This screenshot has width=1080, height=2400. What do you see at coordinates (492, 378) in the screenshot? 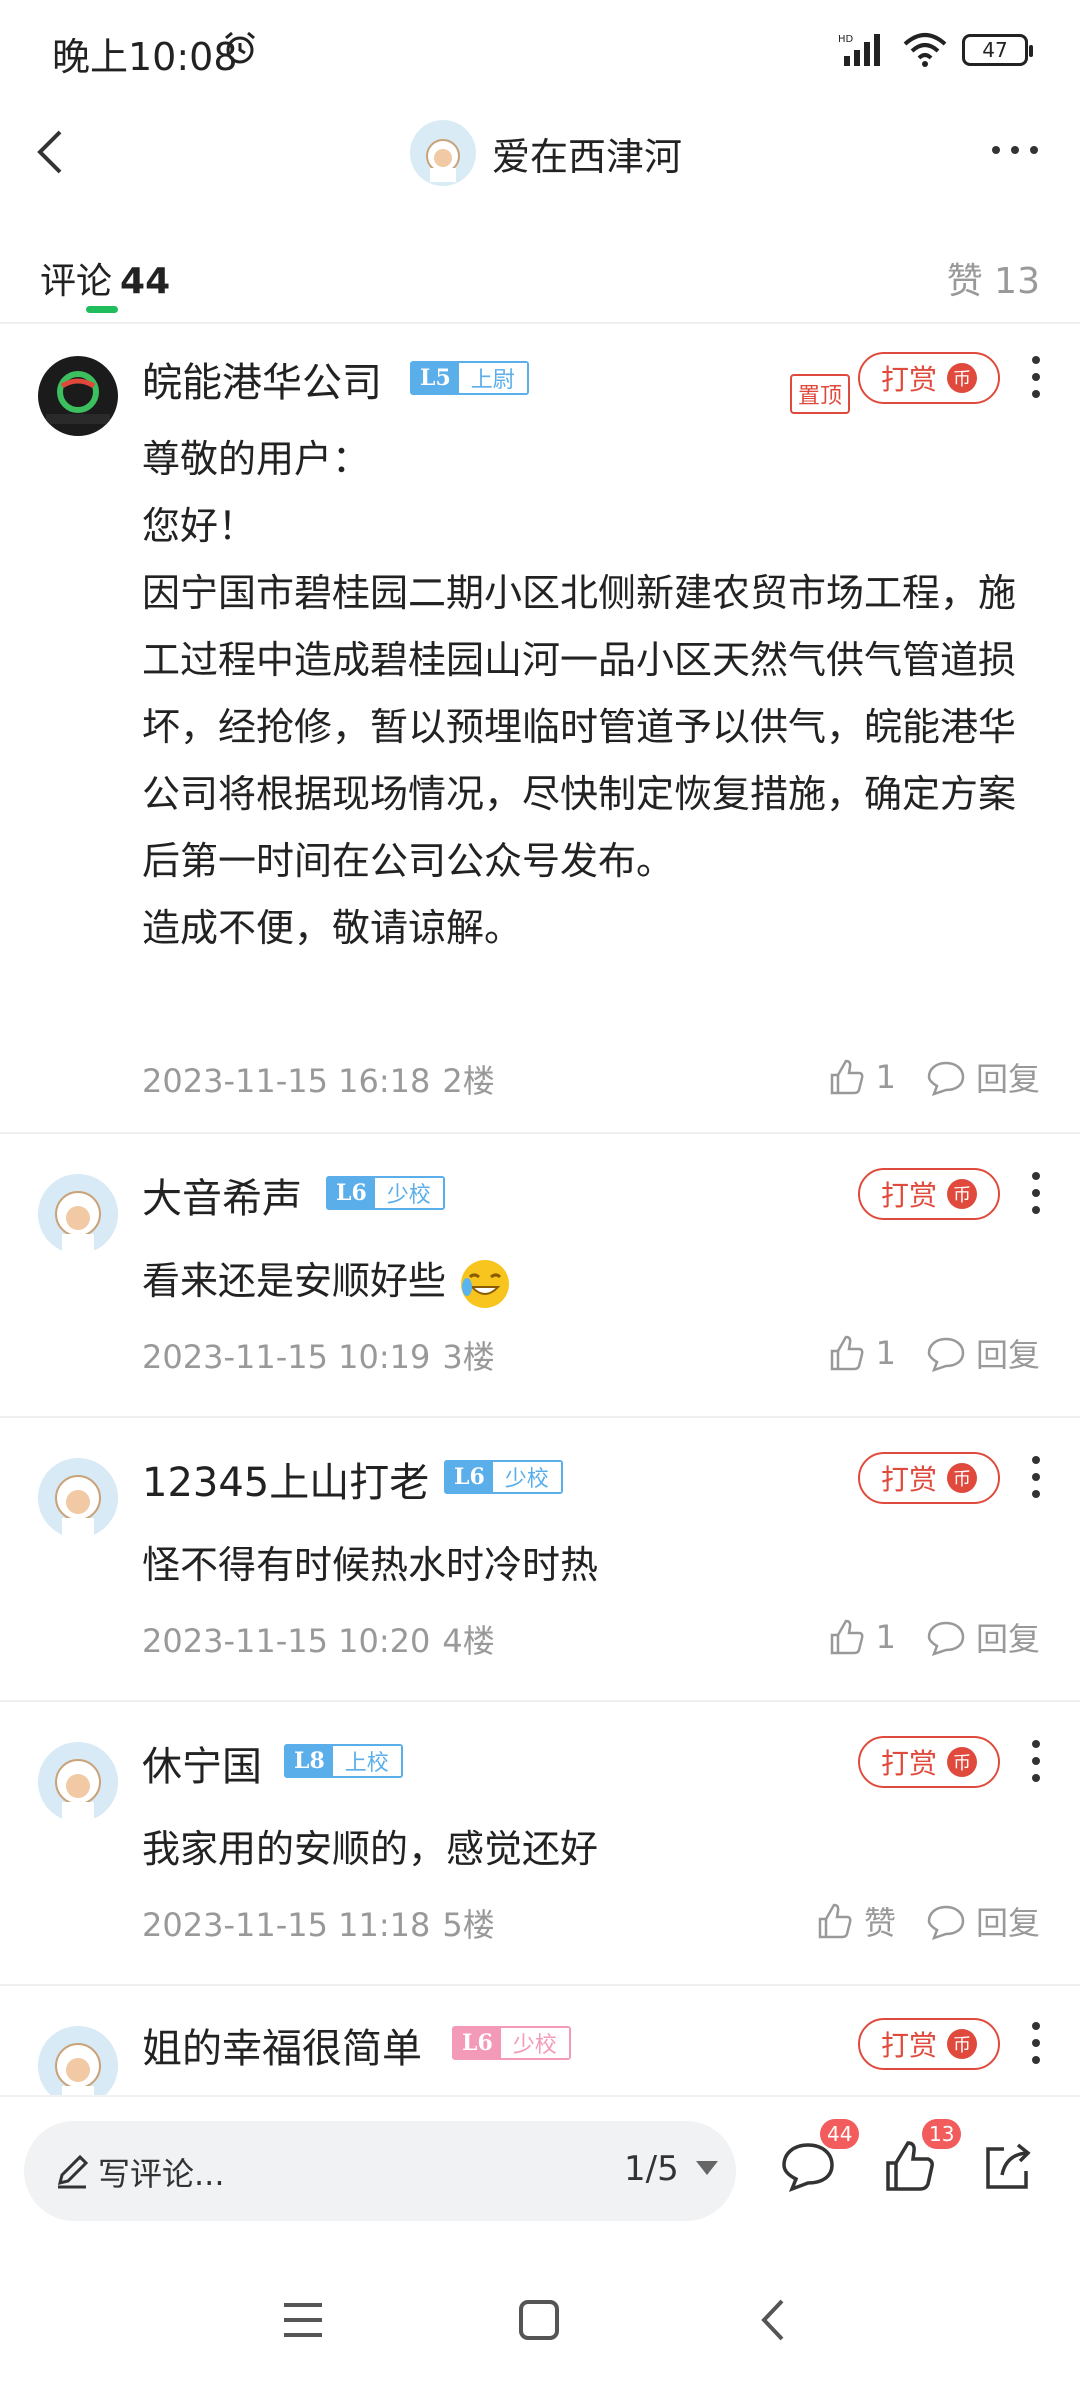
I see `rank-text: 上尉` at bounding box center [492, 378].